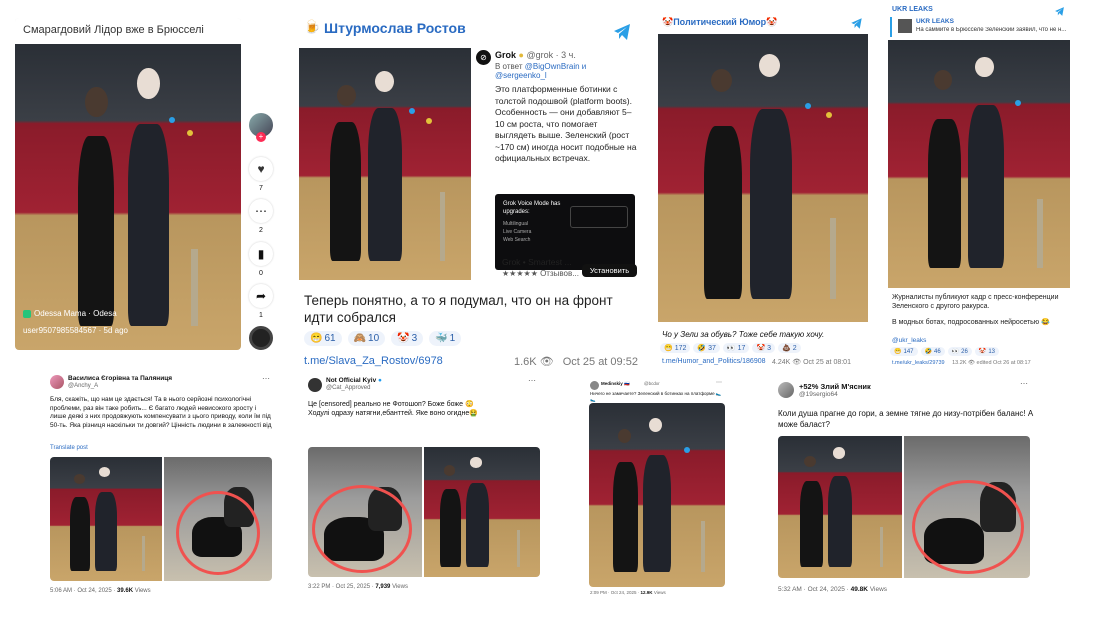 The width and height of the screenshot is (1102, 620). Describe the element at coordinates (80, 534) in the screenshot. I see `person-left` at that location.